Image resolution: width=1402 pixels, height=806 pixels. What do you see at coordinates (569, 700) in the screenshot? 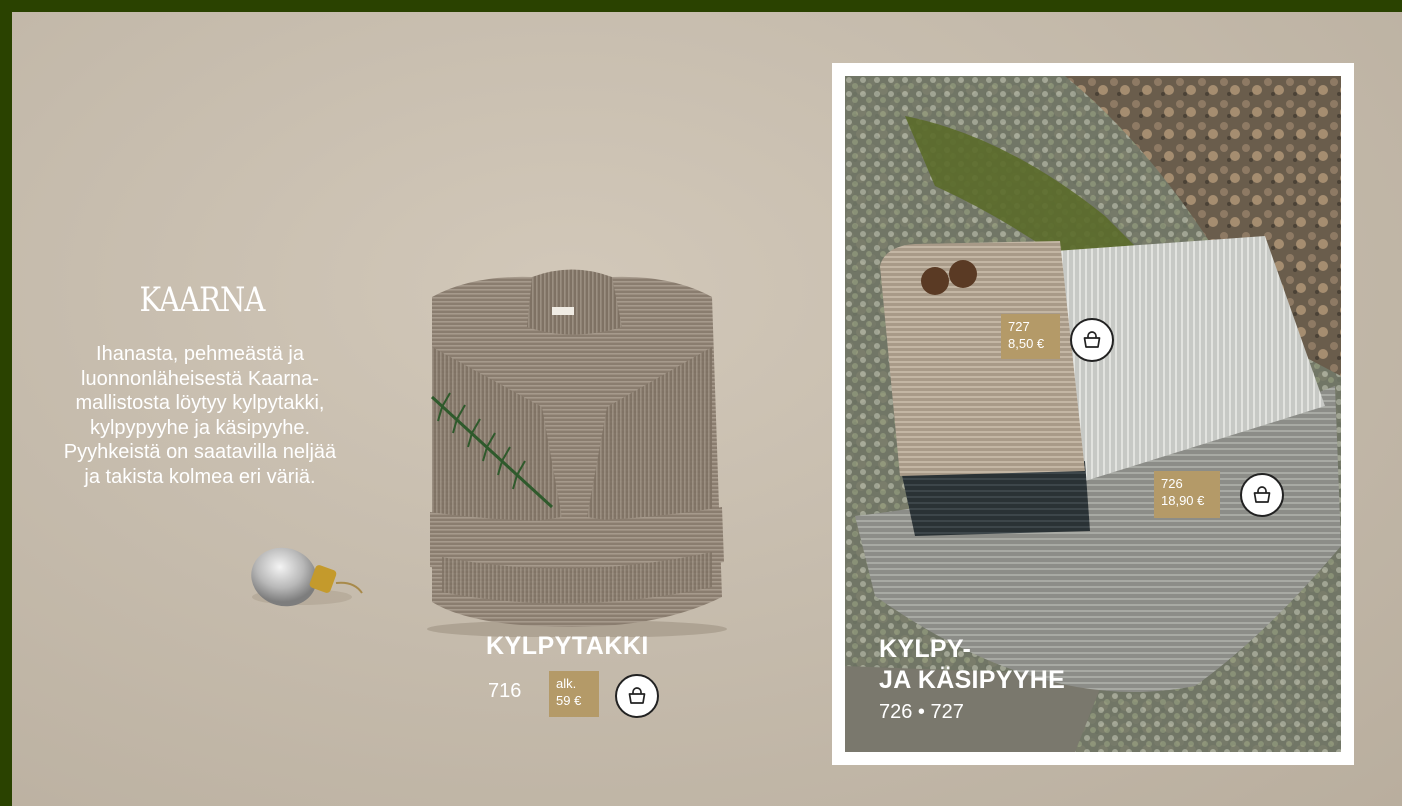
I see `robe-price: 59 €` at bounding box center [569, 700].